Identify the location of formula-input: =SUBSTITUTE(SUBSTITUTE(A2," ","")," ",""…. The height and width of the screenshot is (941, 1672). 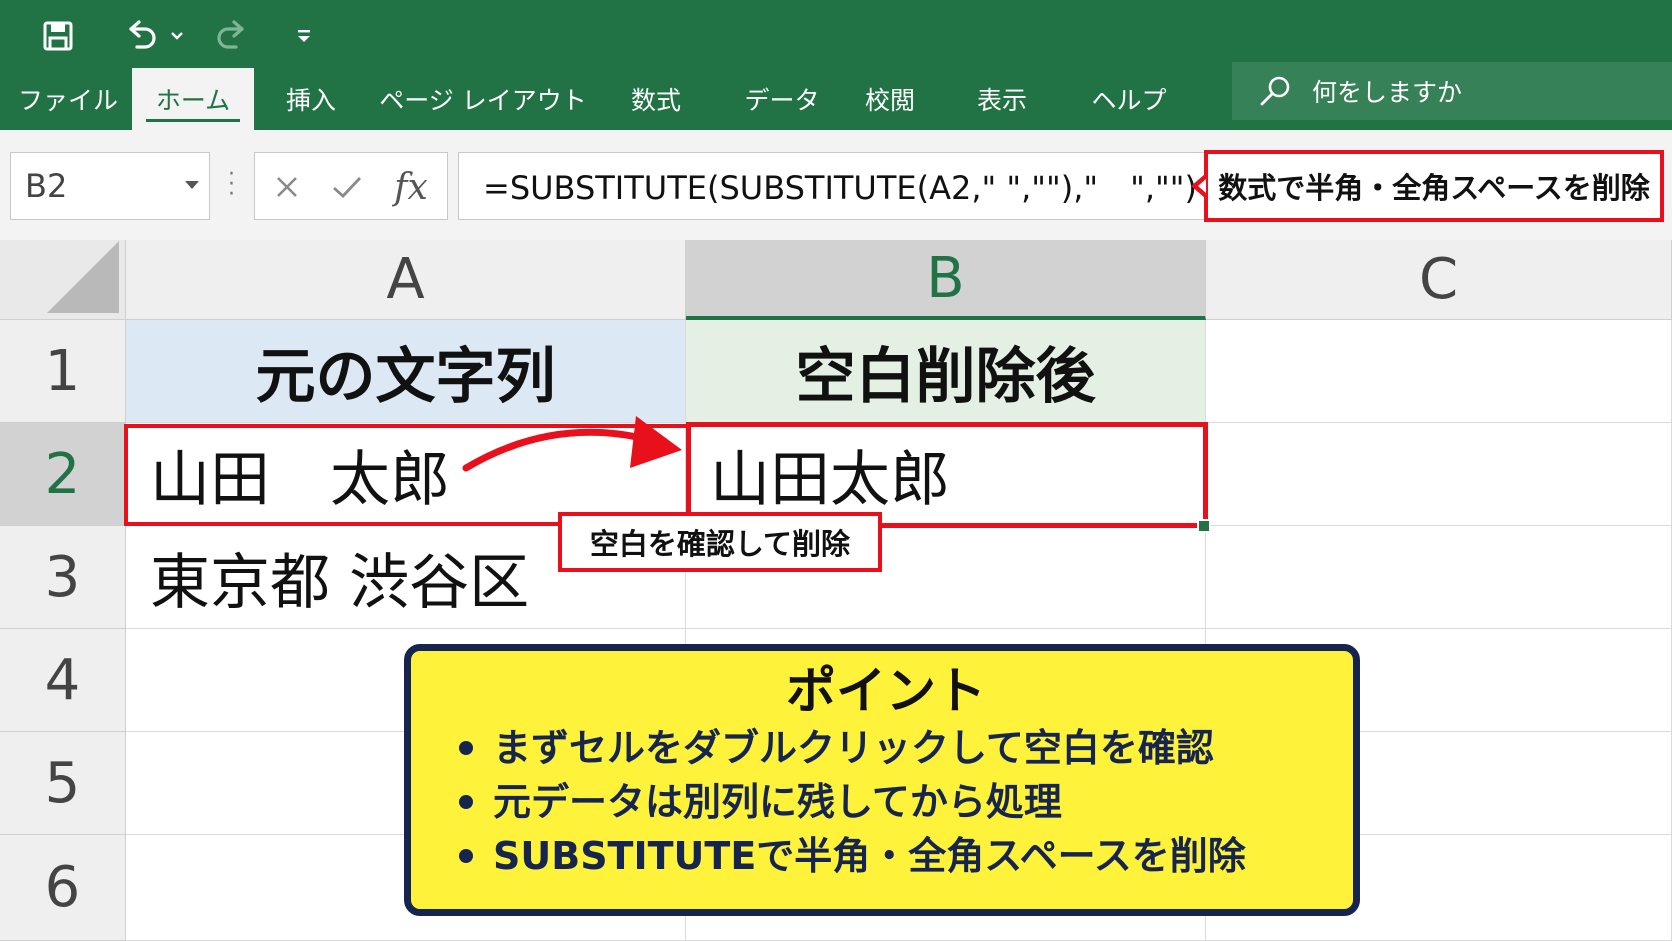
(833, 186).